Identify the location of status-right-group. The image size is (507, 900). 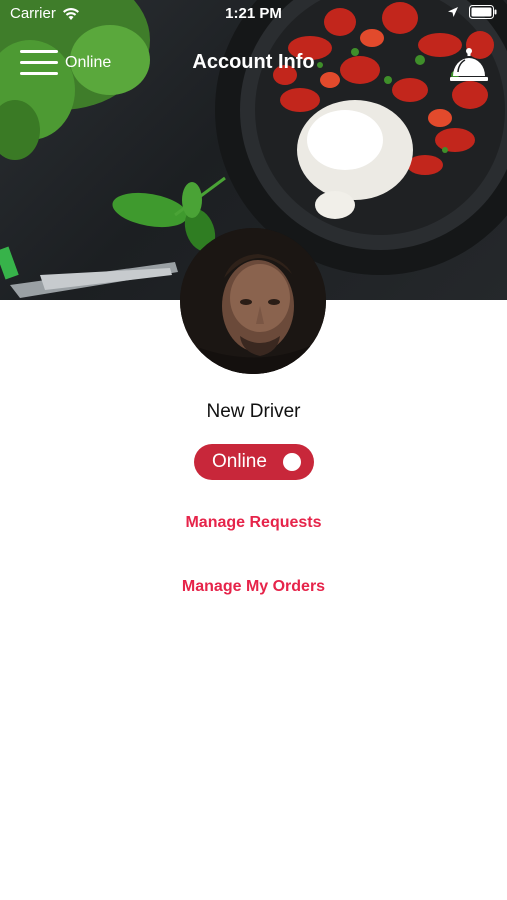
(472, 12).